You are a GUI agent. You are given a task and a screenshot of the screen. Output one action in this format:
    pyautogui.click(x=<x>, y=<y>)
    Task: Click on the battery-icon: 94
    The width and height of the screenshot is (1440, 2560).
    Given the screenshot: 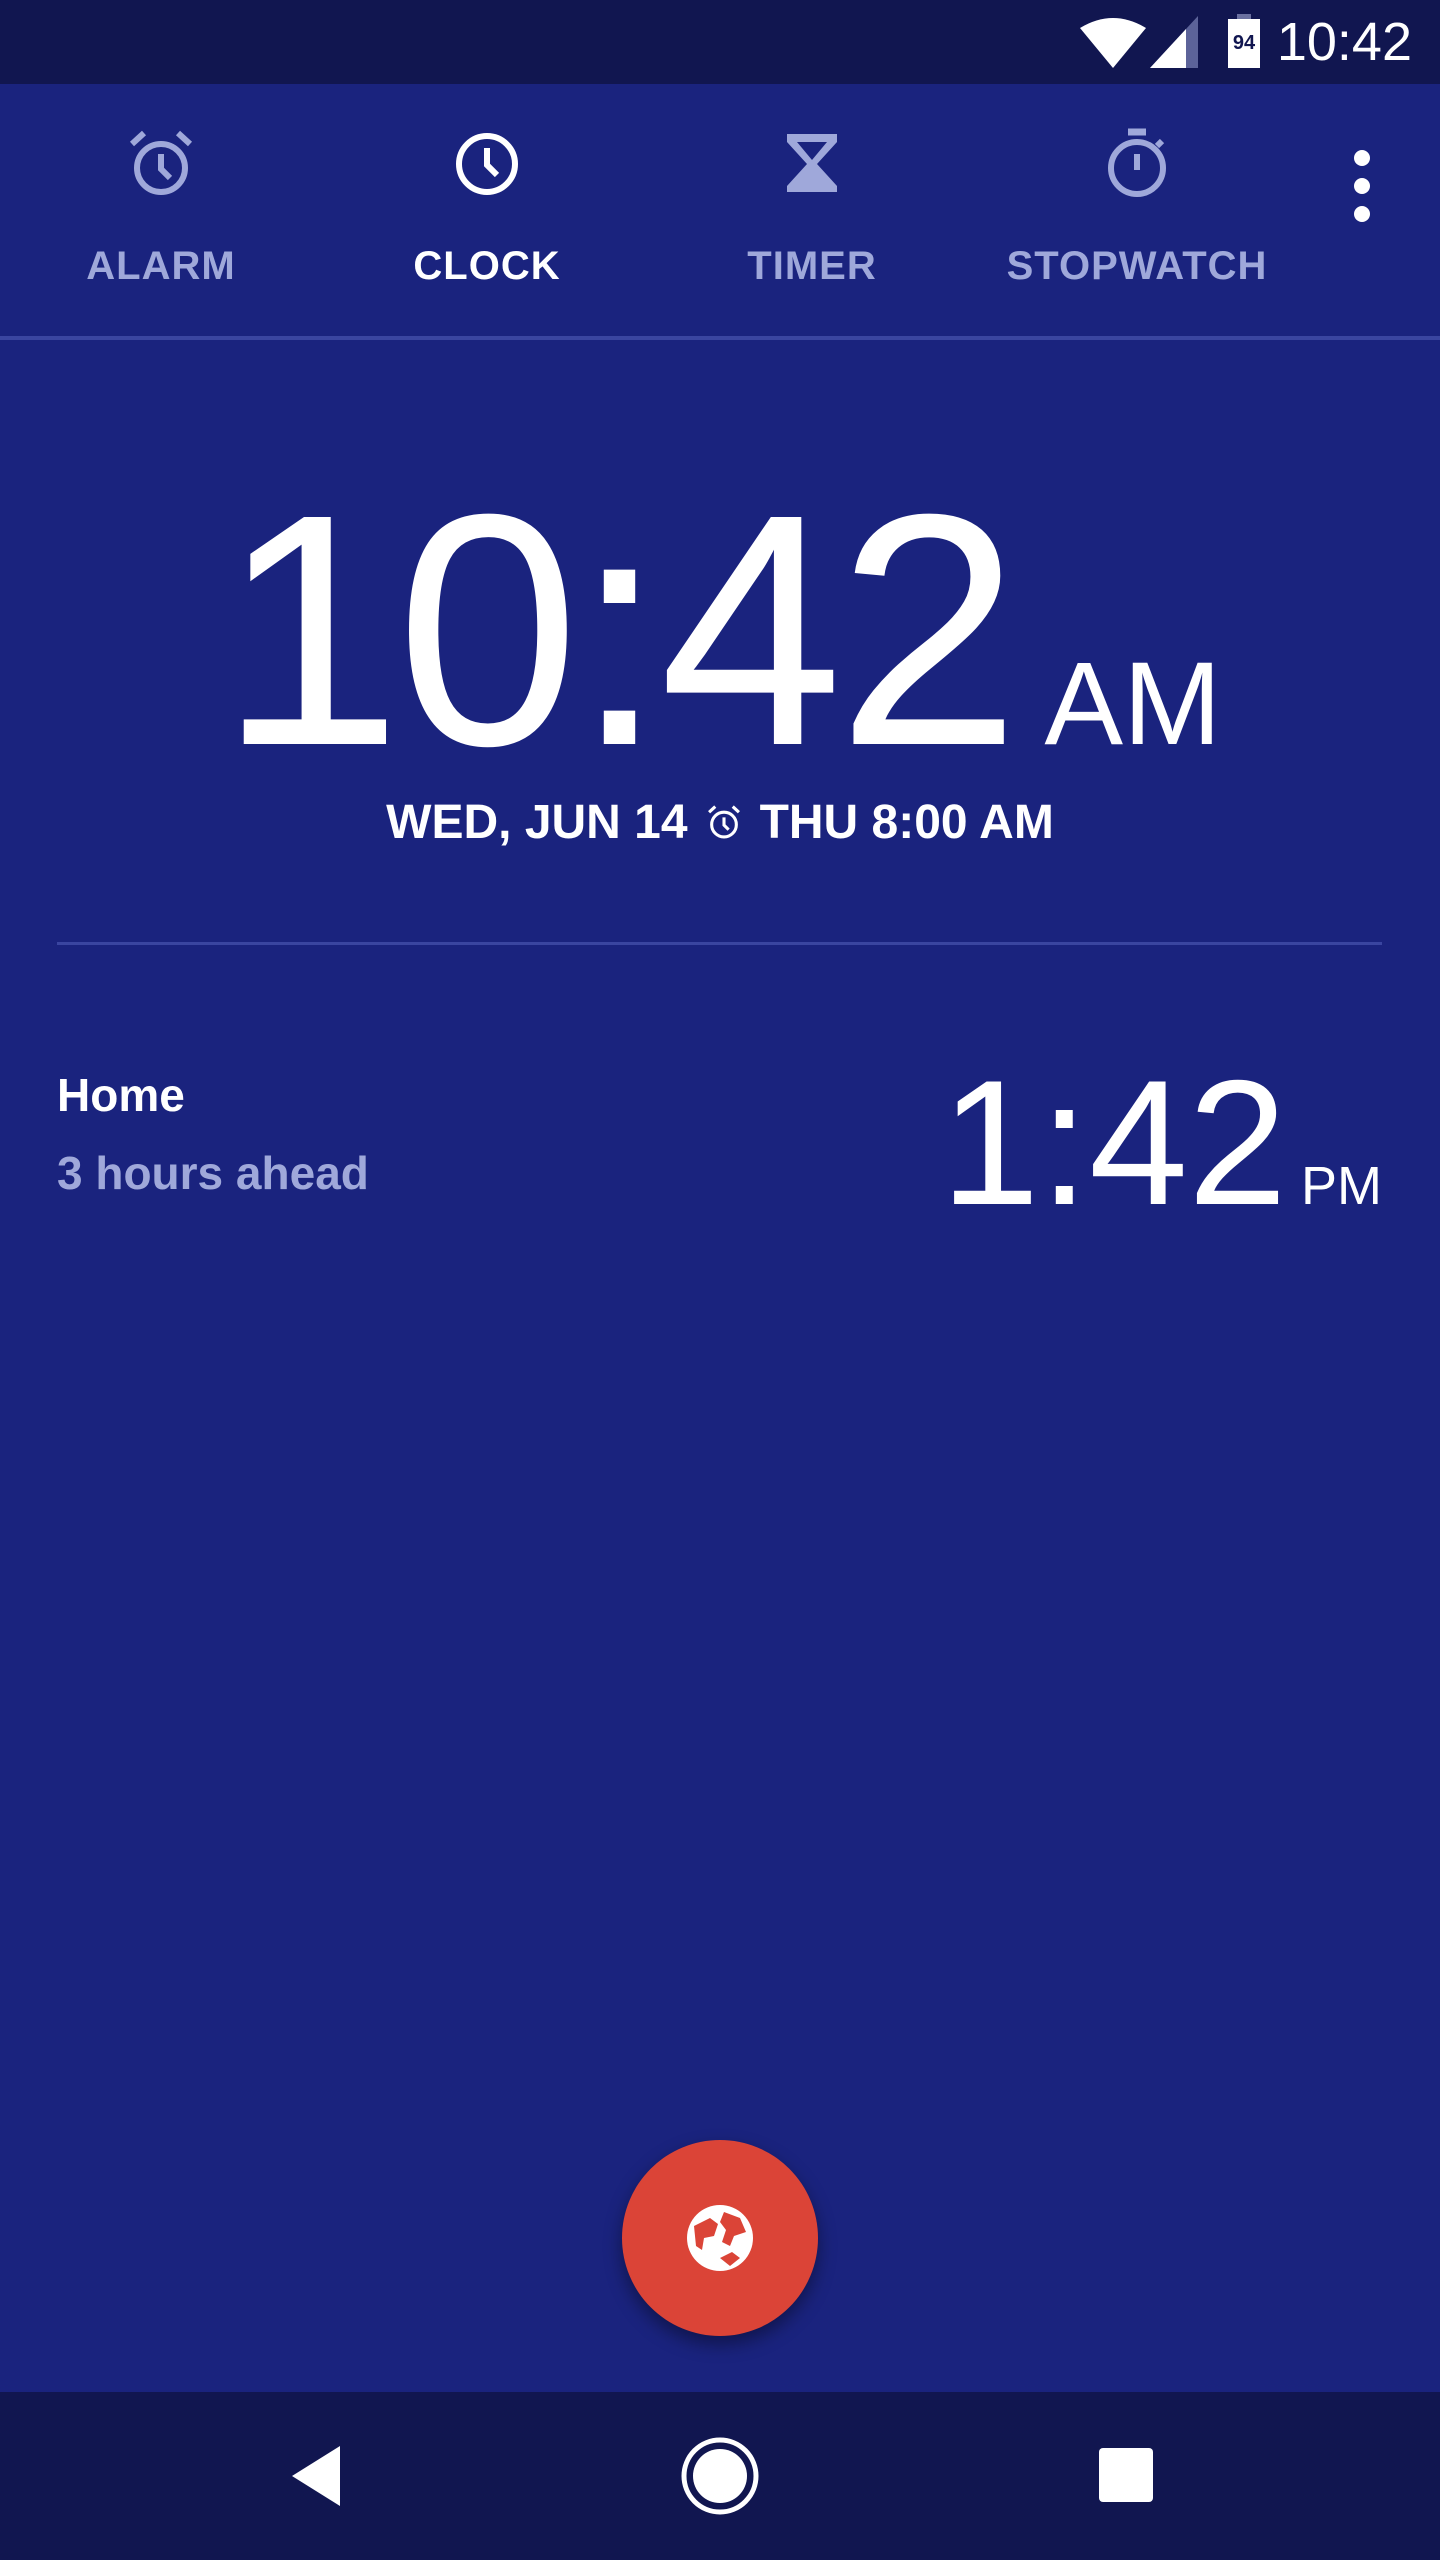 What is the action you would take?
    pyautogui.click(x=1244, y=41)
    